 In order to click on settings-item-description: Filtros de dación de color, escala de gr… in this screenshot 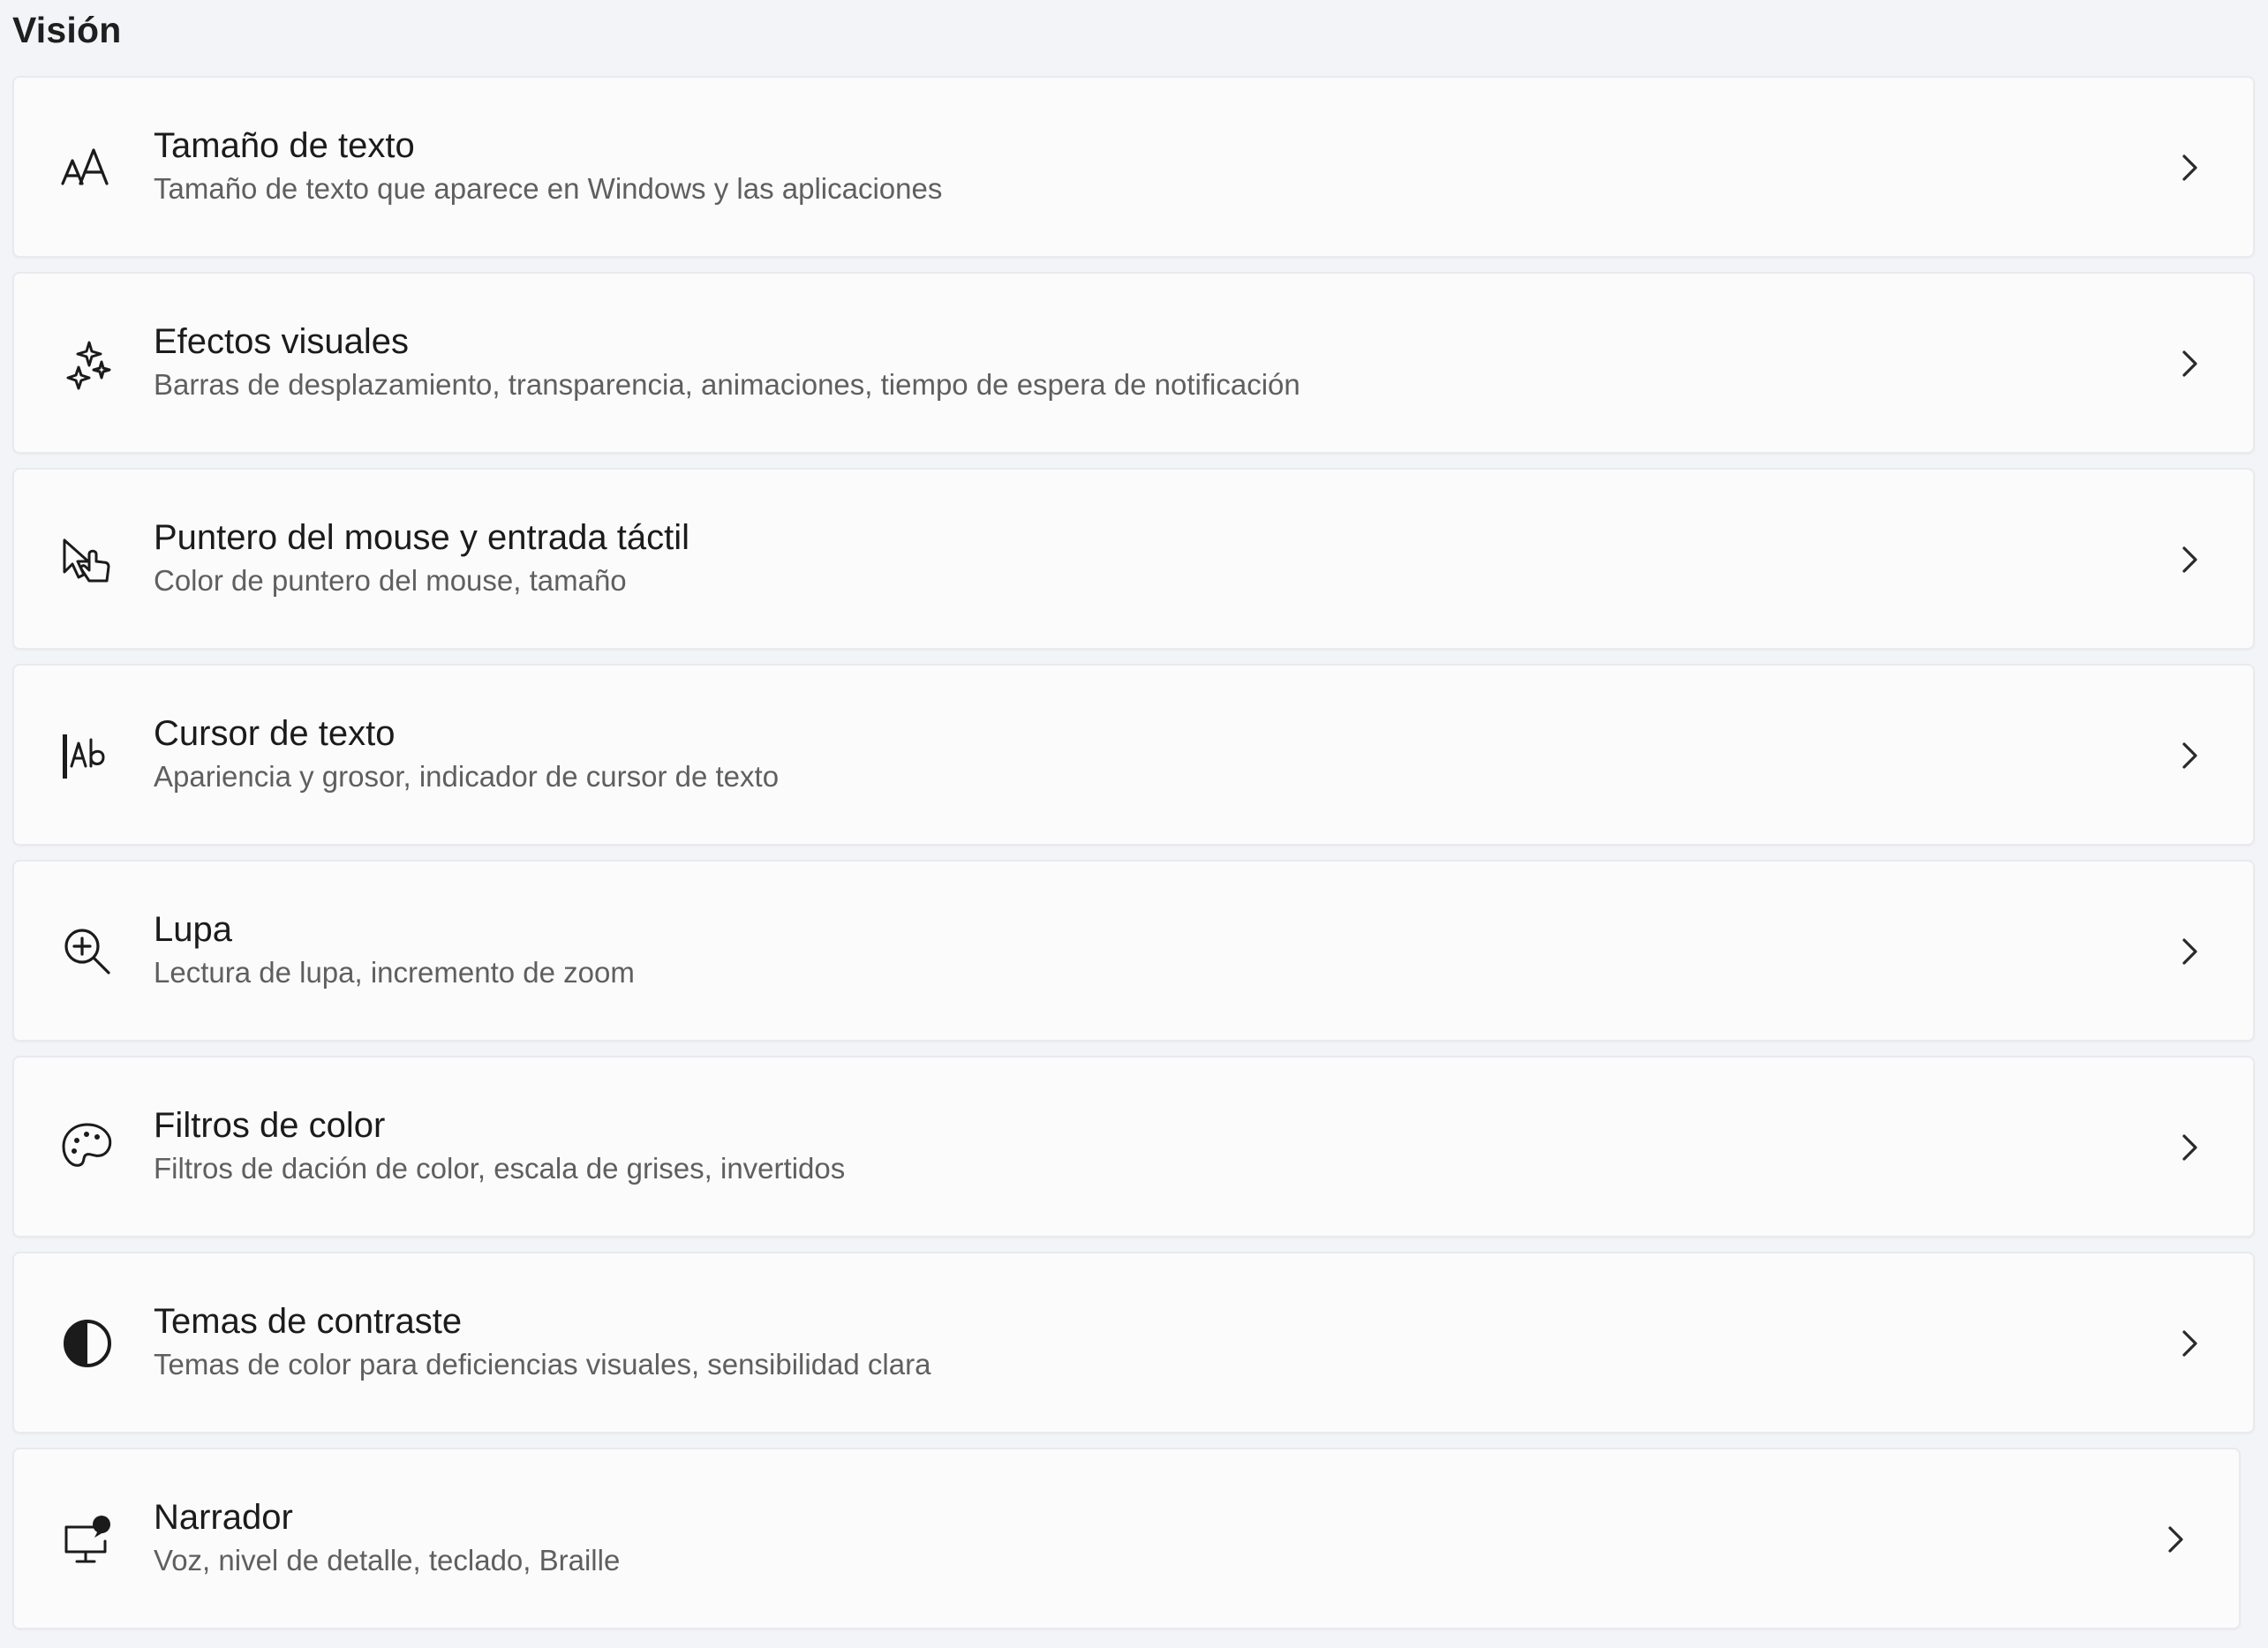, I will do `click(500, 1168)`.